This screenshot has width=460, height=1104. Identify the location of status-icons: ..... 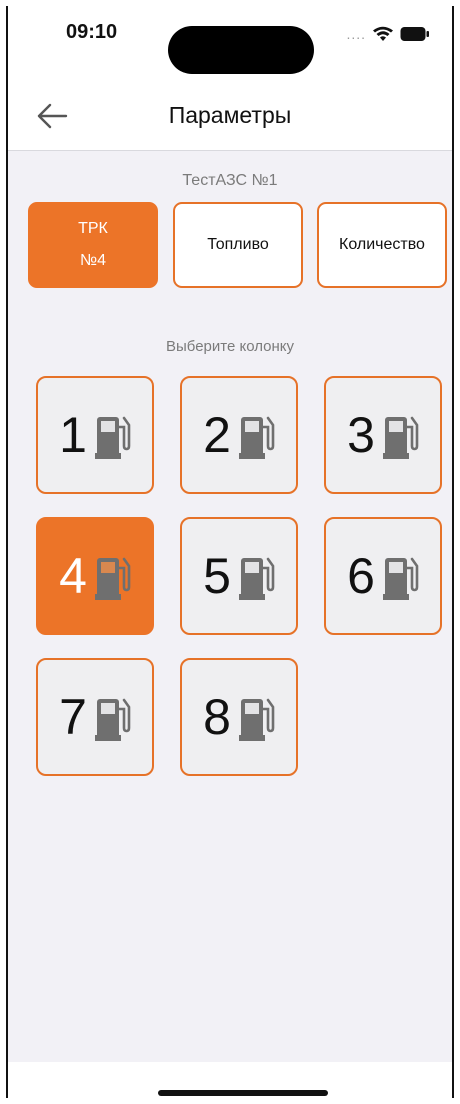
(388, 34).